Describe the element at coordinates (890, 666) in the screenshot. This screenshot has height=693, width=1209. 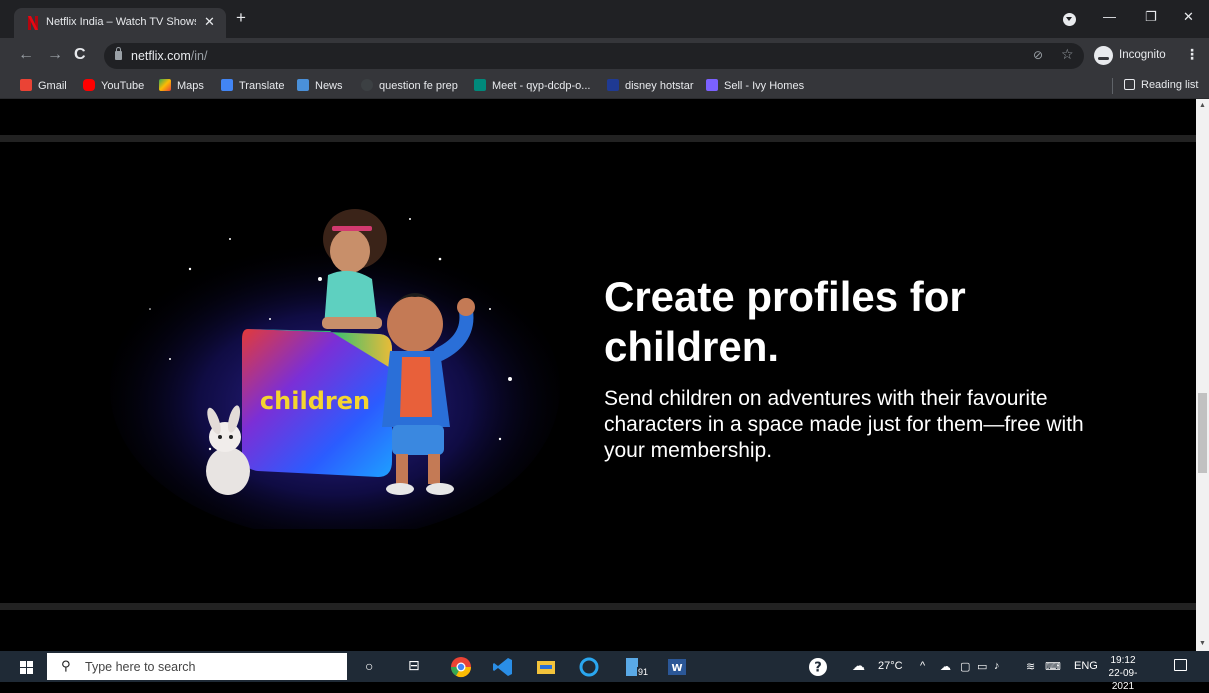
I see `weather-temperature: 27°C` at that location.